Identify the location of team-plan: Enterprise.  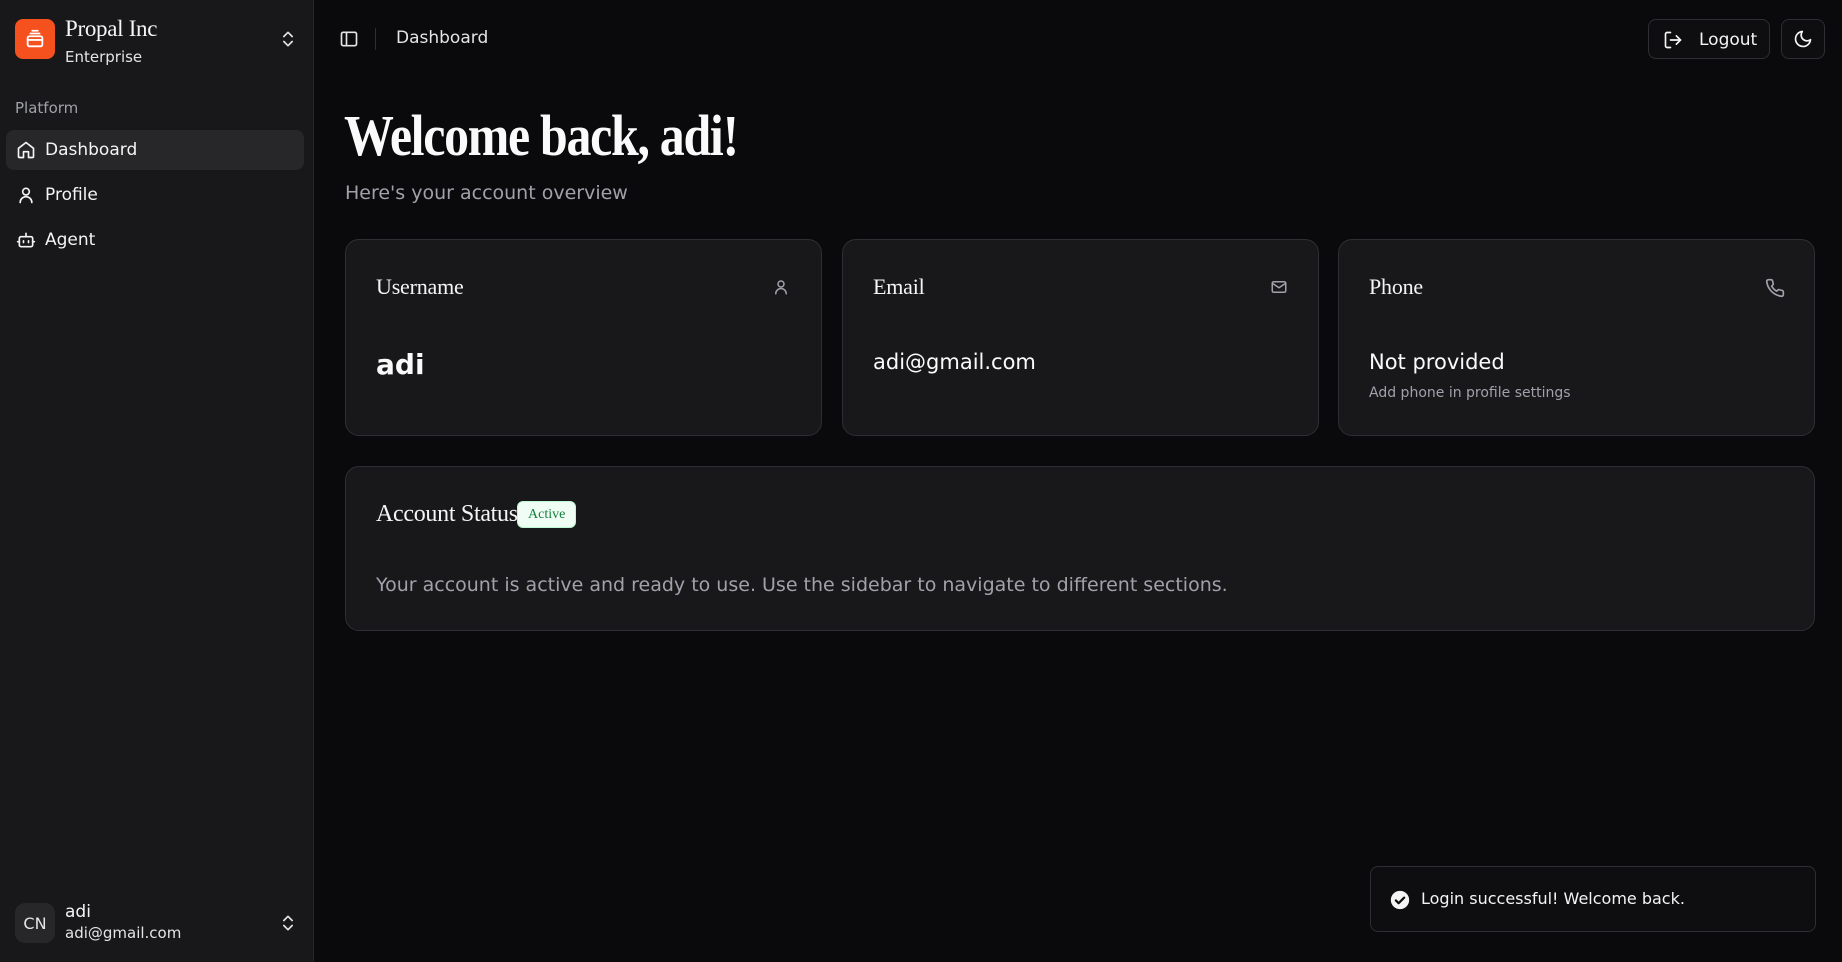
(104, 57).